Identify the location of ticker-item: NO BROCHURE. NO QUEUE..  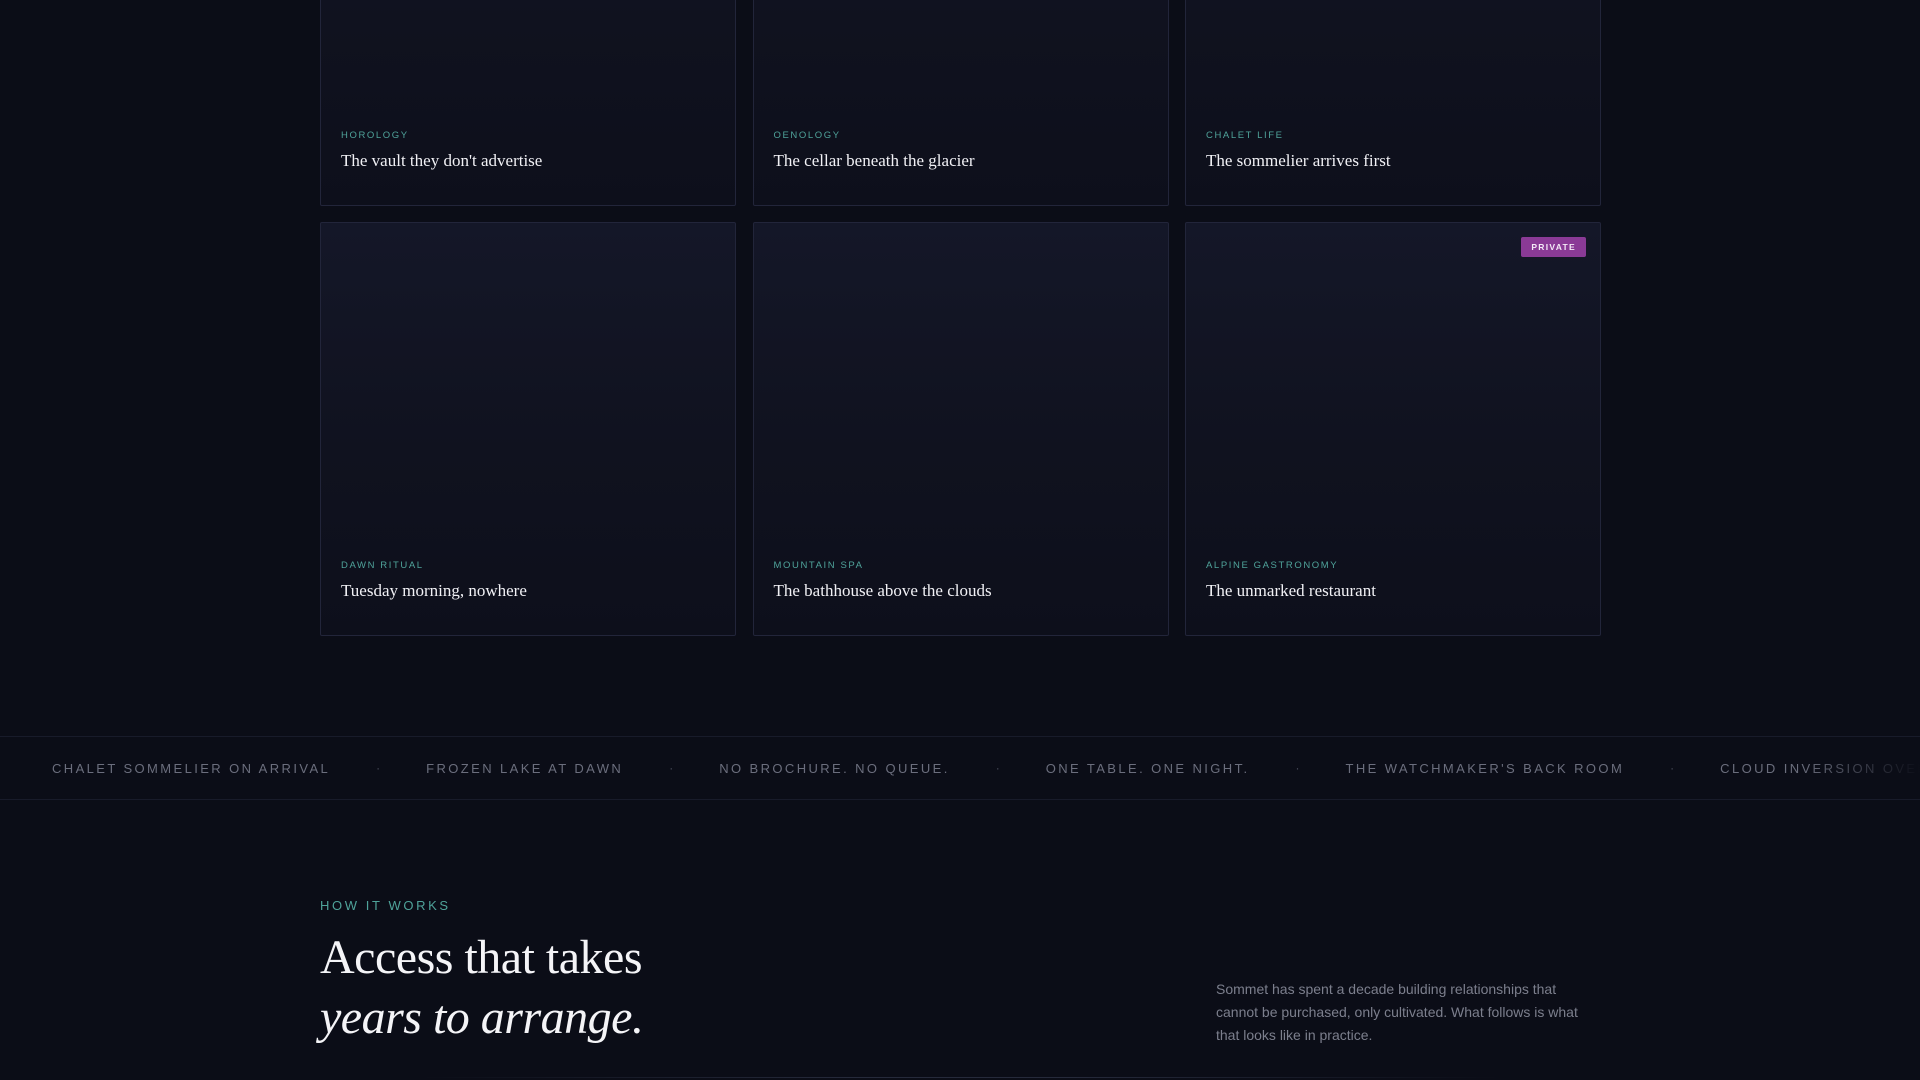
(834, 768).